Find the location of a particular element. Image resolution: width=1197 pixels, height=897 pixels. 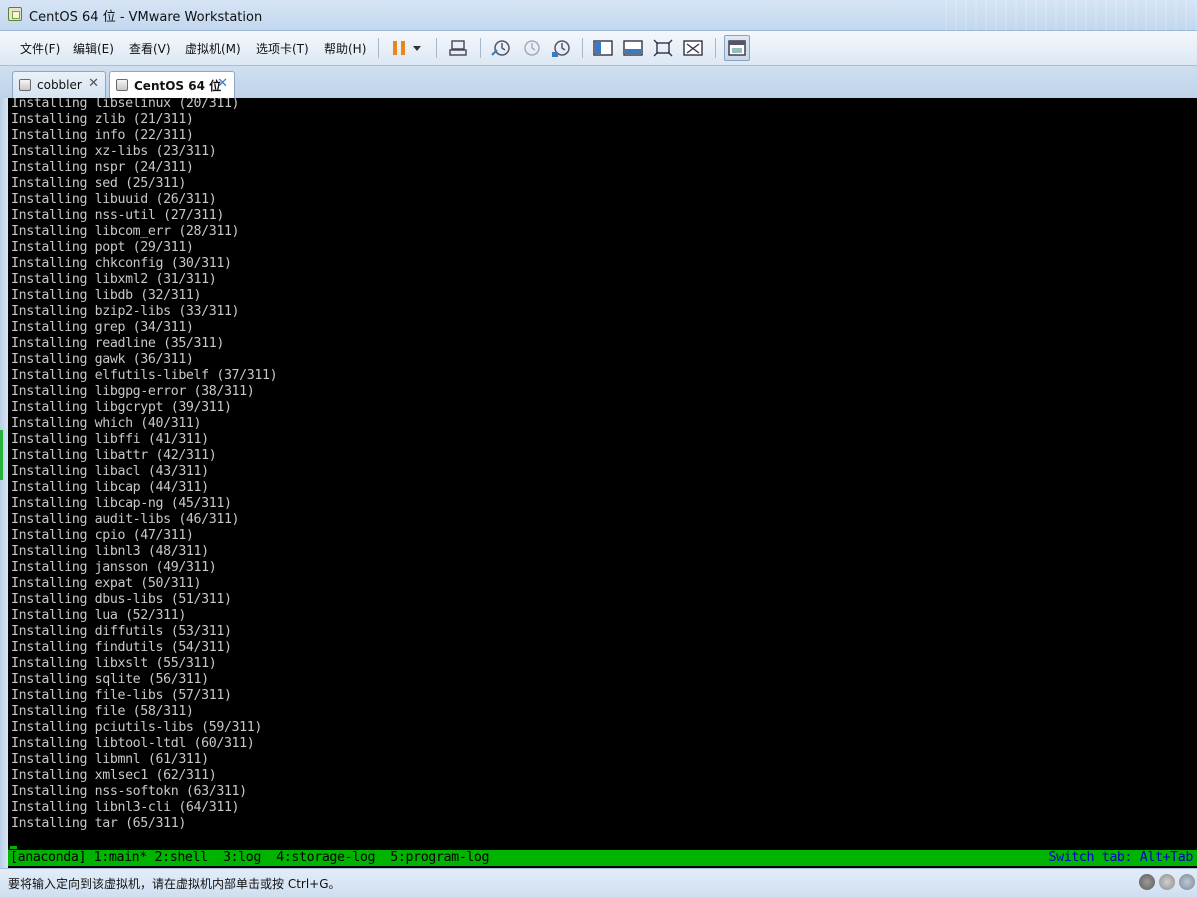

console-line: Installing elfutils-libelf (37/311) is located at coordinates (144, 375).